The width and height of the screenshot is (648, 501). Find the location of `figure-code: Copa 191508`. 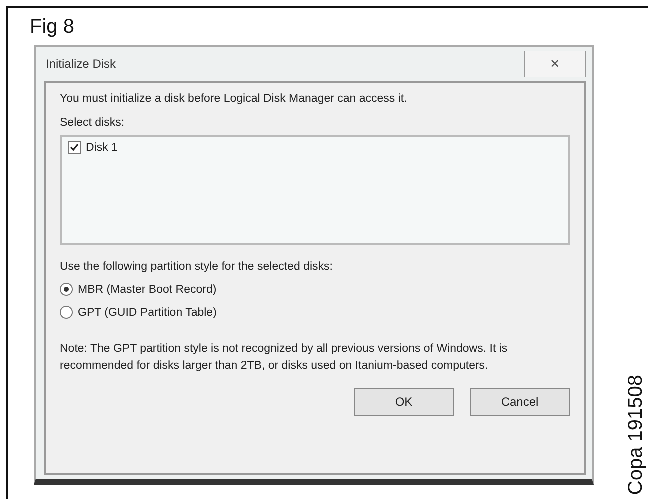

figure-code: Copa 191508 is located at coordinates (636, 434).